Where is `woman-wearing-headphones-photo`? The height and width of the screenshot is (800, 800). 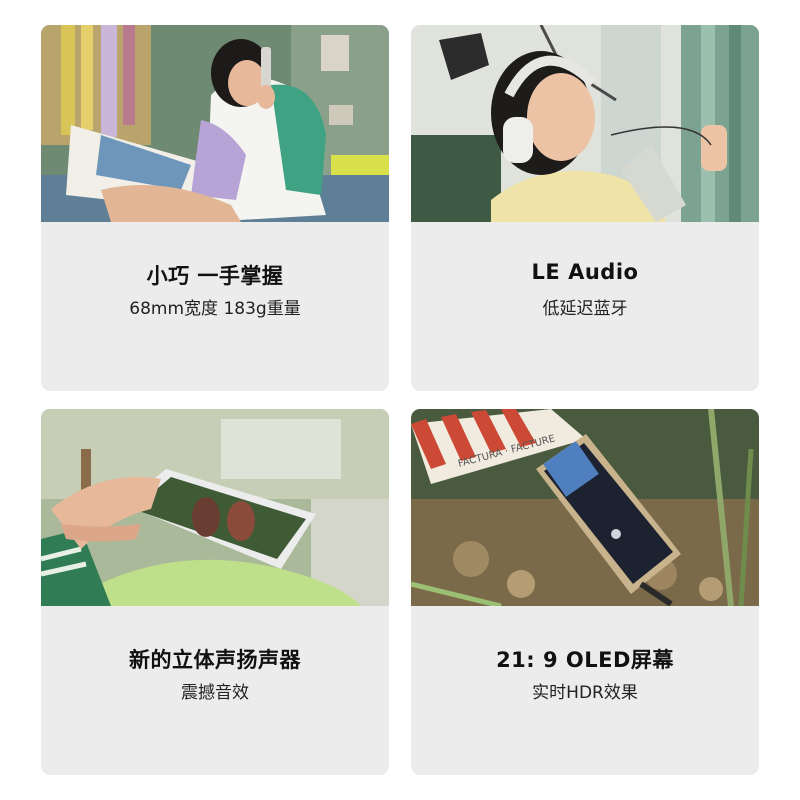
woman-wearing-headphones-photo is located at coordinates (585, 123).